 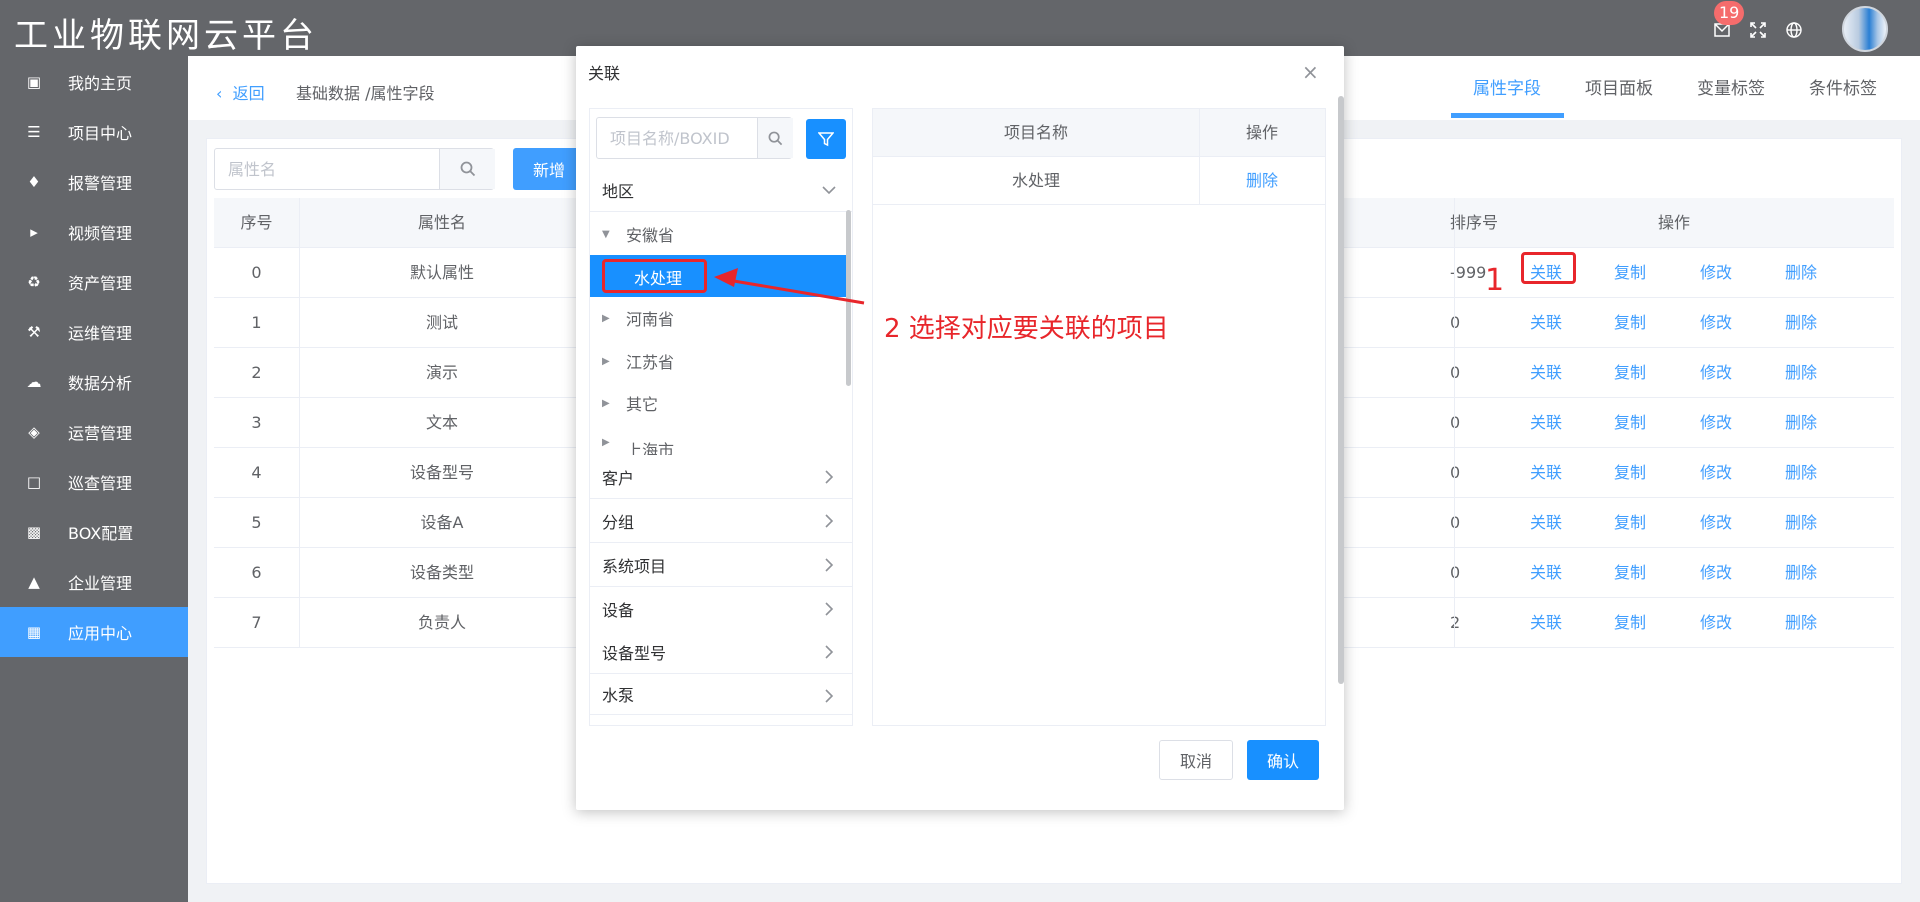 What do you see at coordinates (718, 361) in the screenshot?
I see `tree-node-jiangsu: ▶ 江苏省` at bounding box center [718, 361].